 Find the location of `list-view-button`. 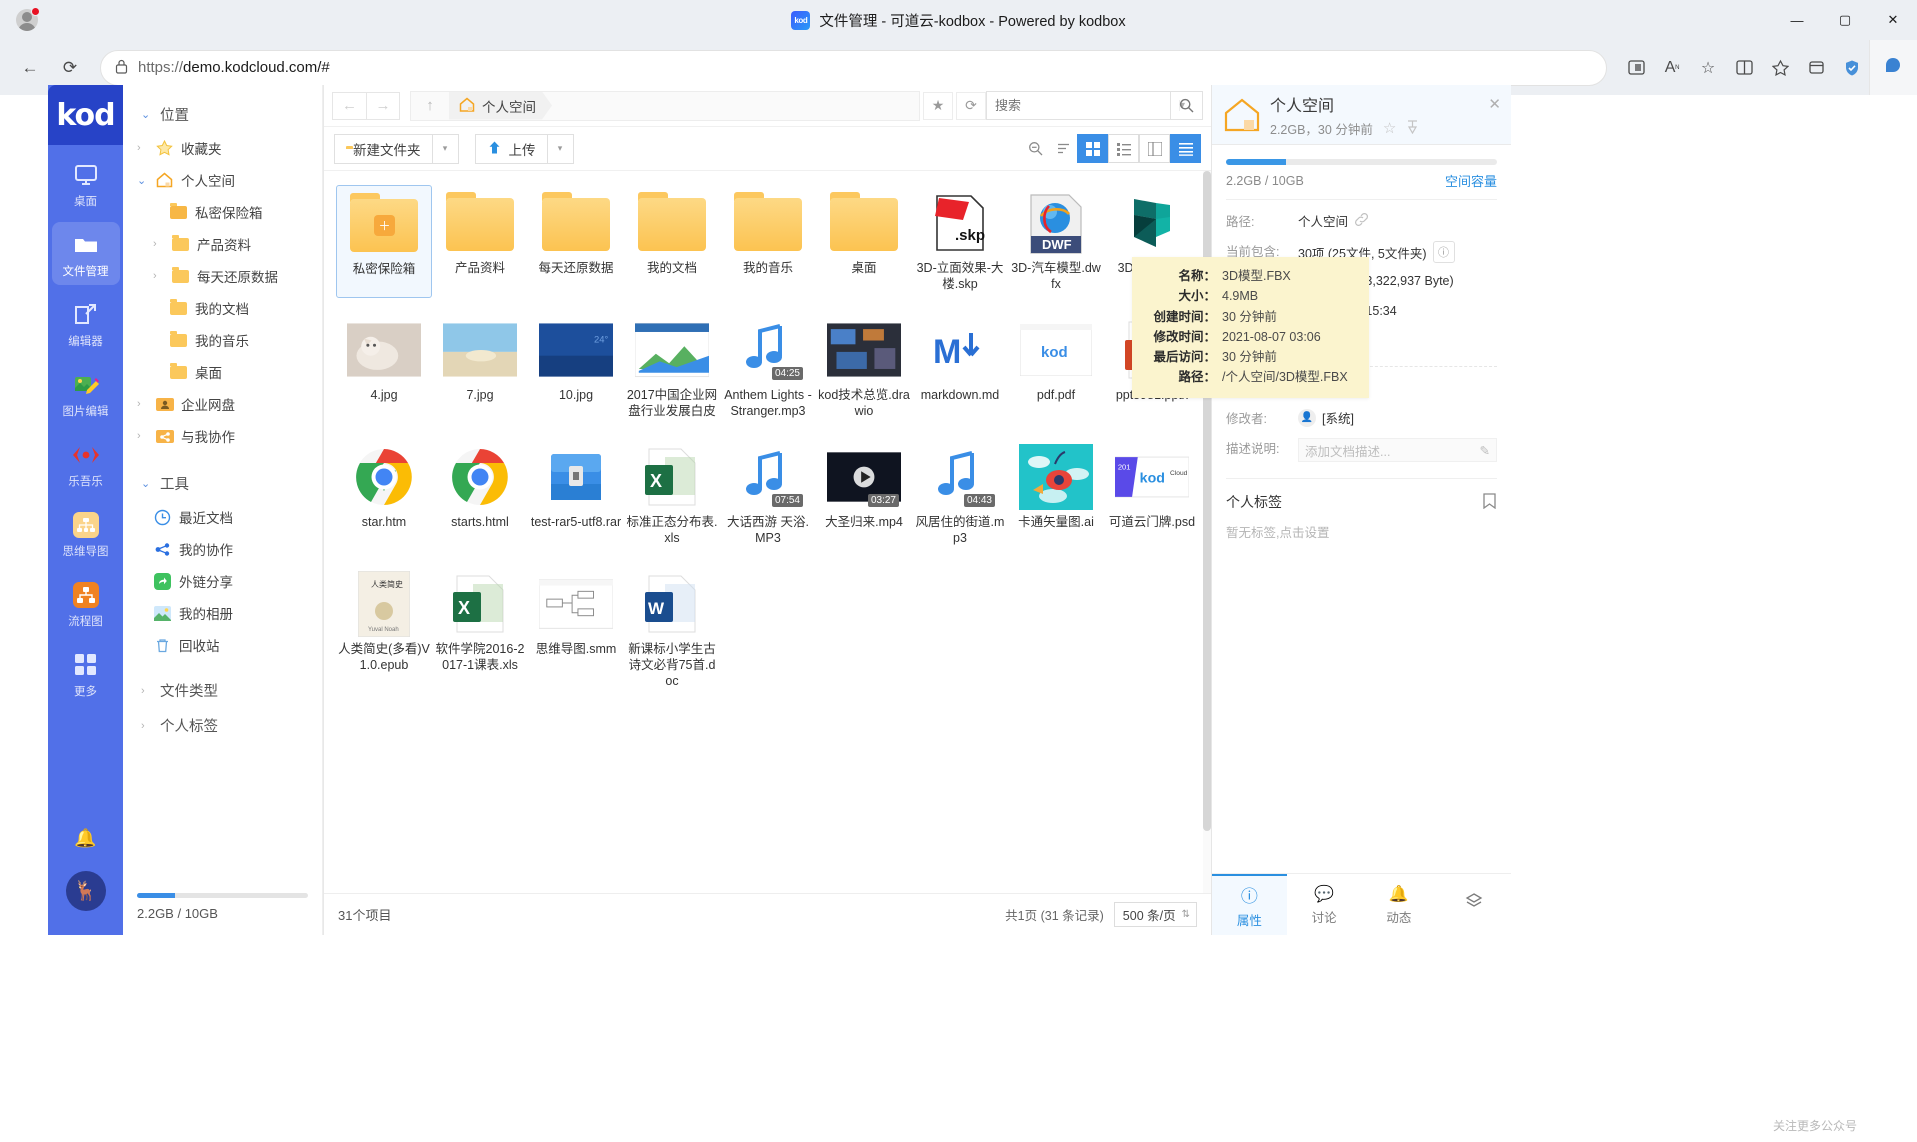

list-view-button is located at coordinates (1123, 148).